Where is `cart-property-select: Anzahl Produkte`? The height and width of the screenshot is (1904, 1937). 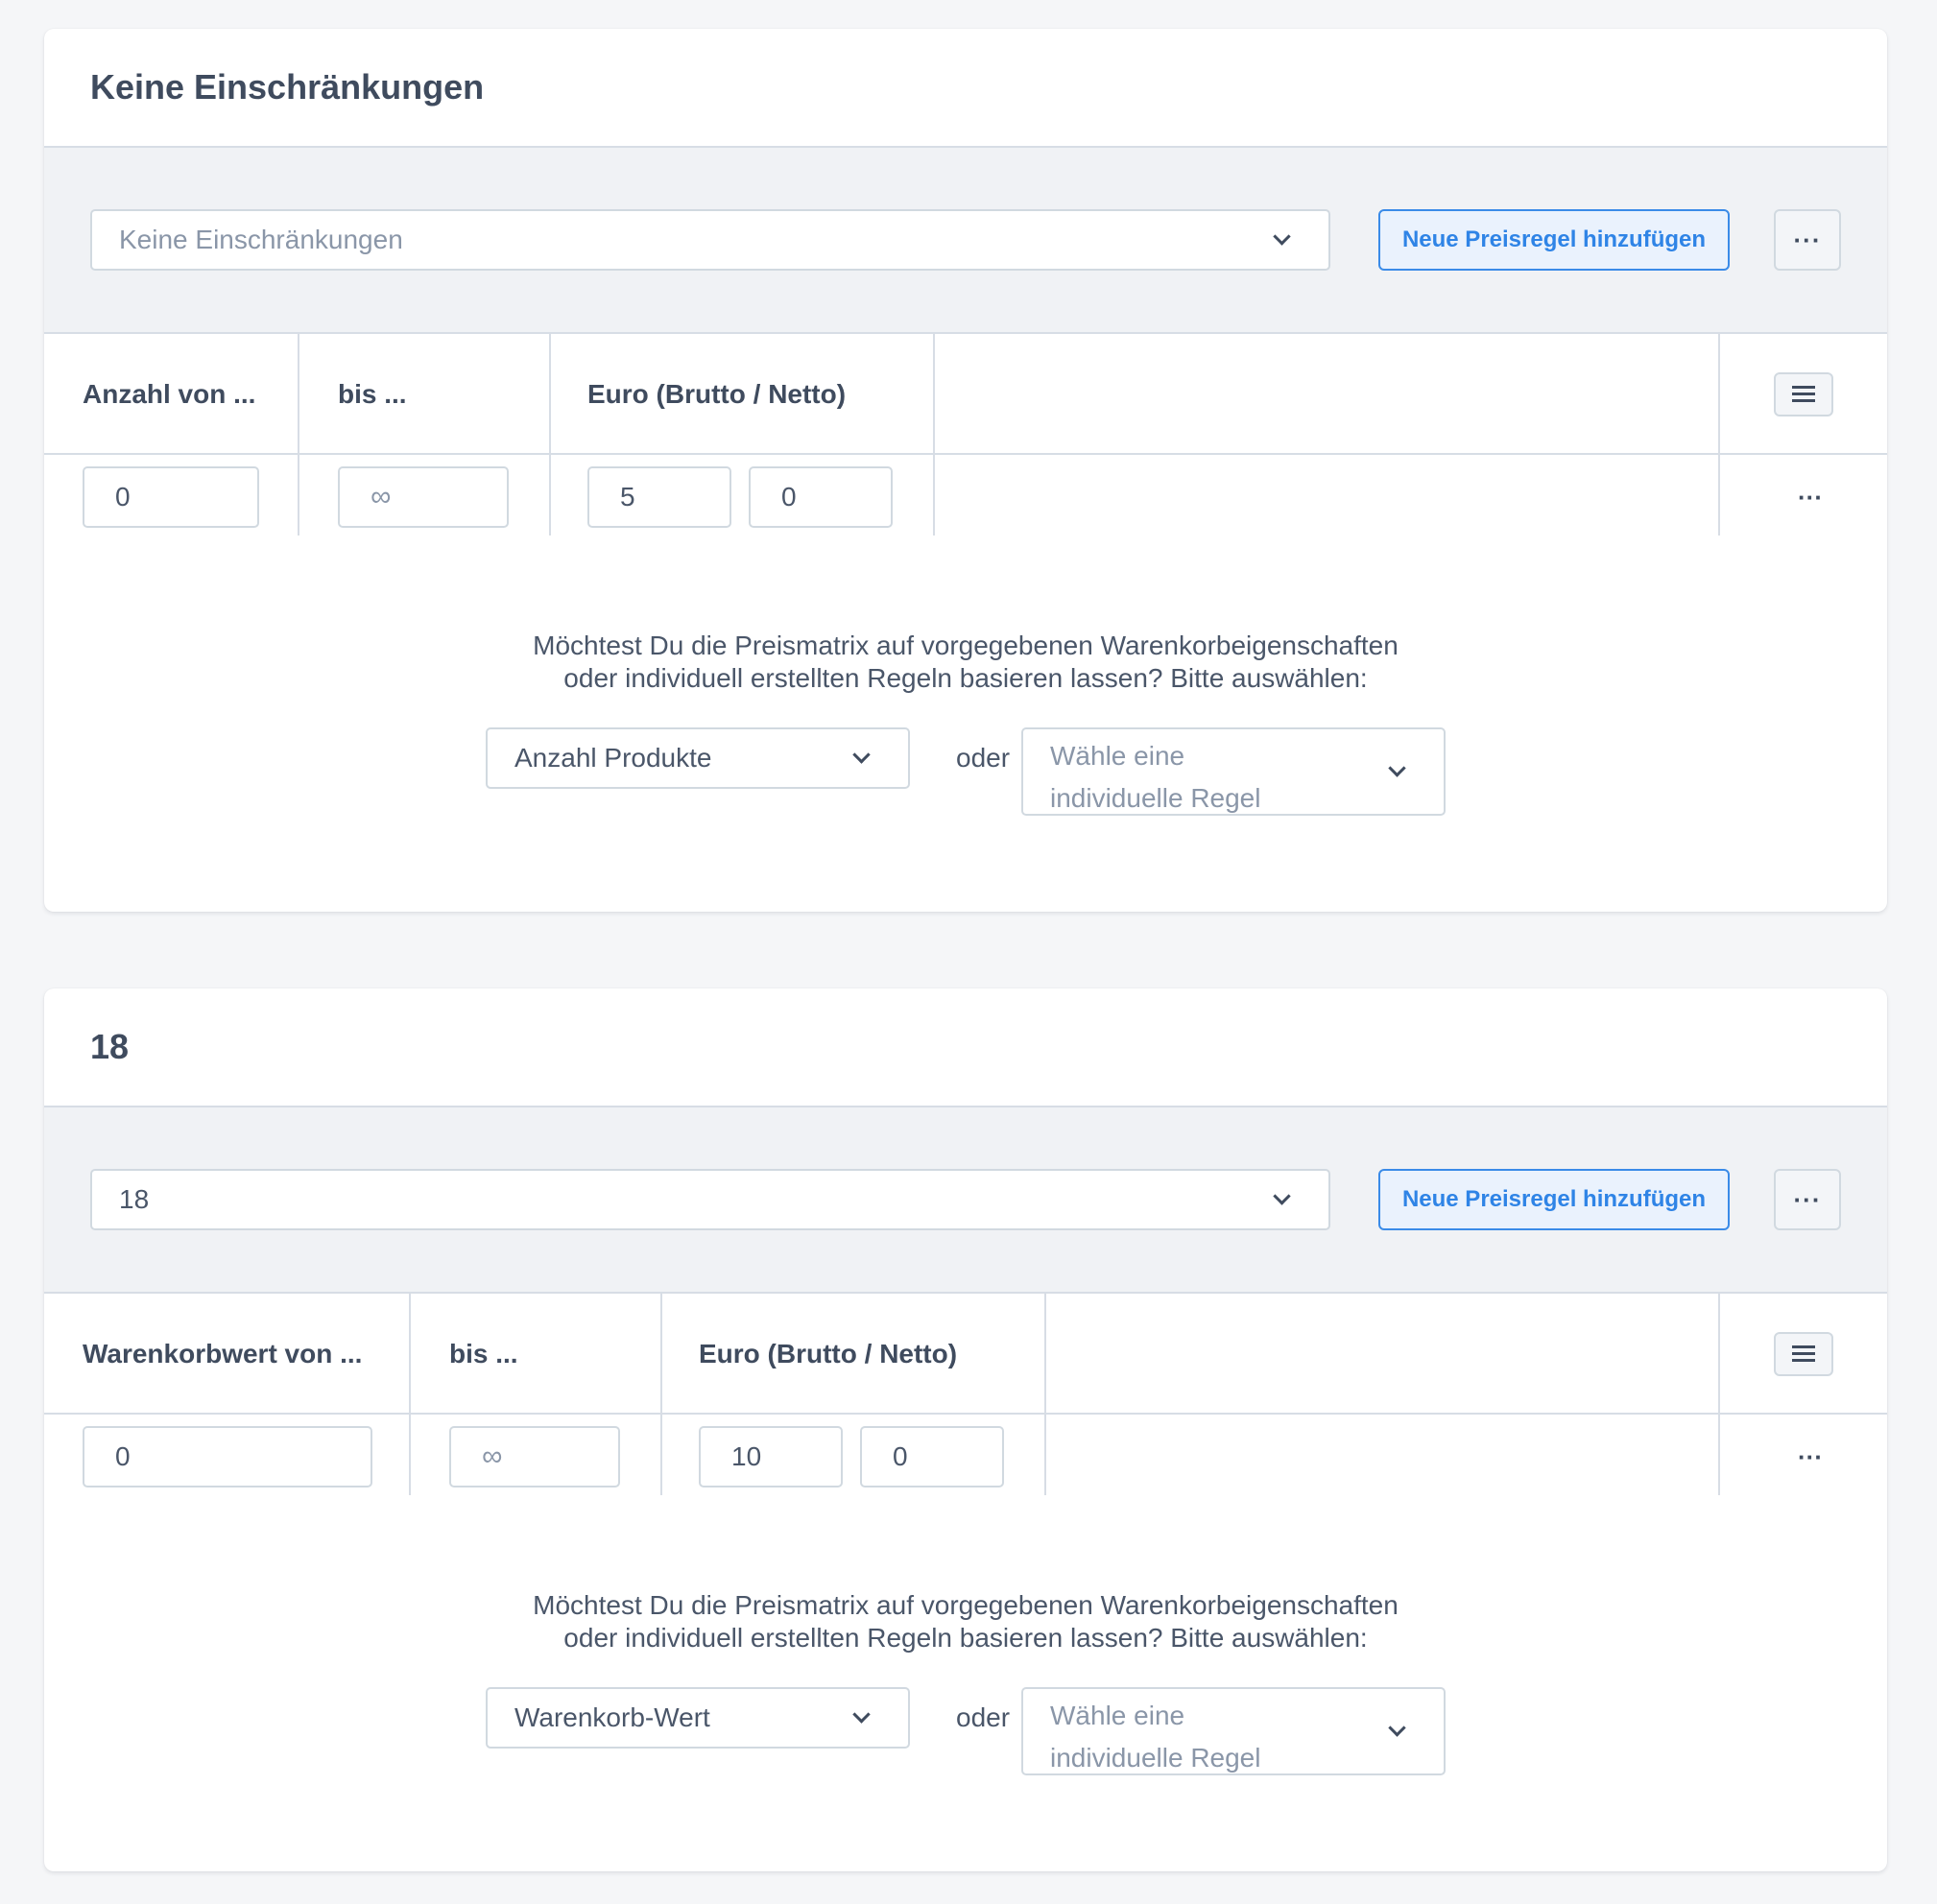 cart-property-select: Anzahl Produkte is located at coordinates (698, 758).